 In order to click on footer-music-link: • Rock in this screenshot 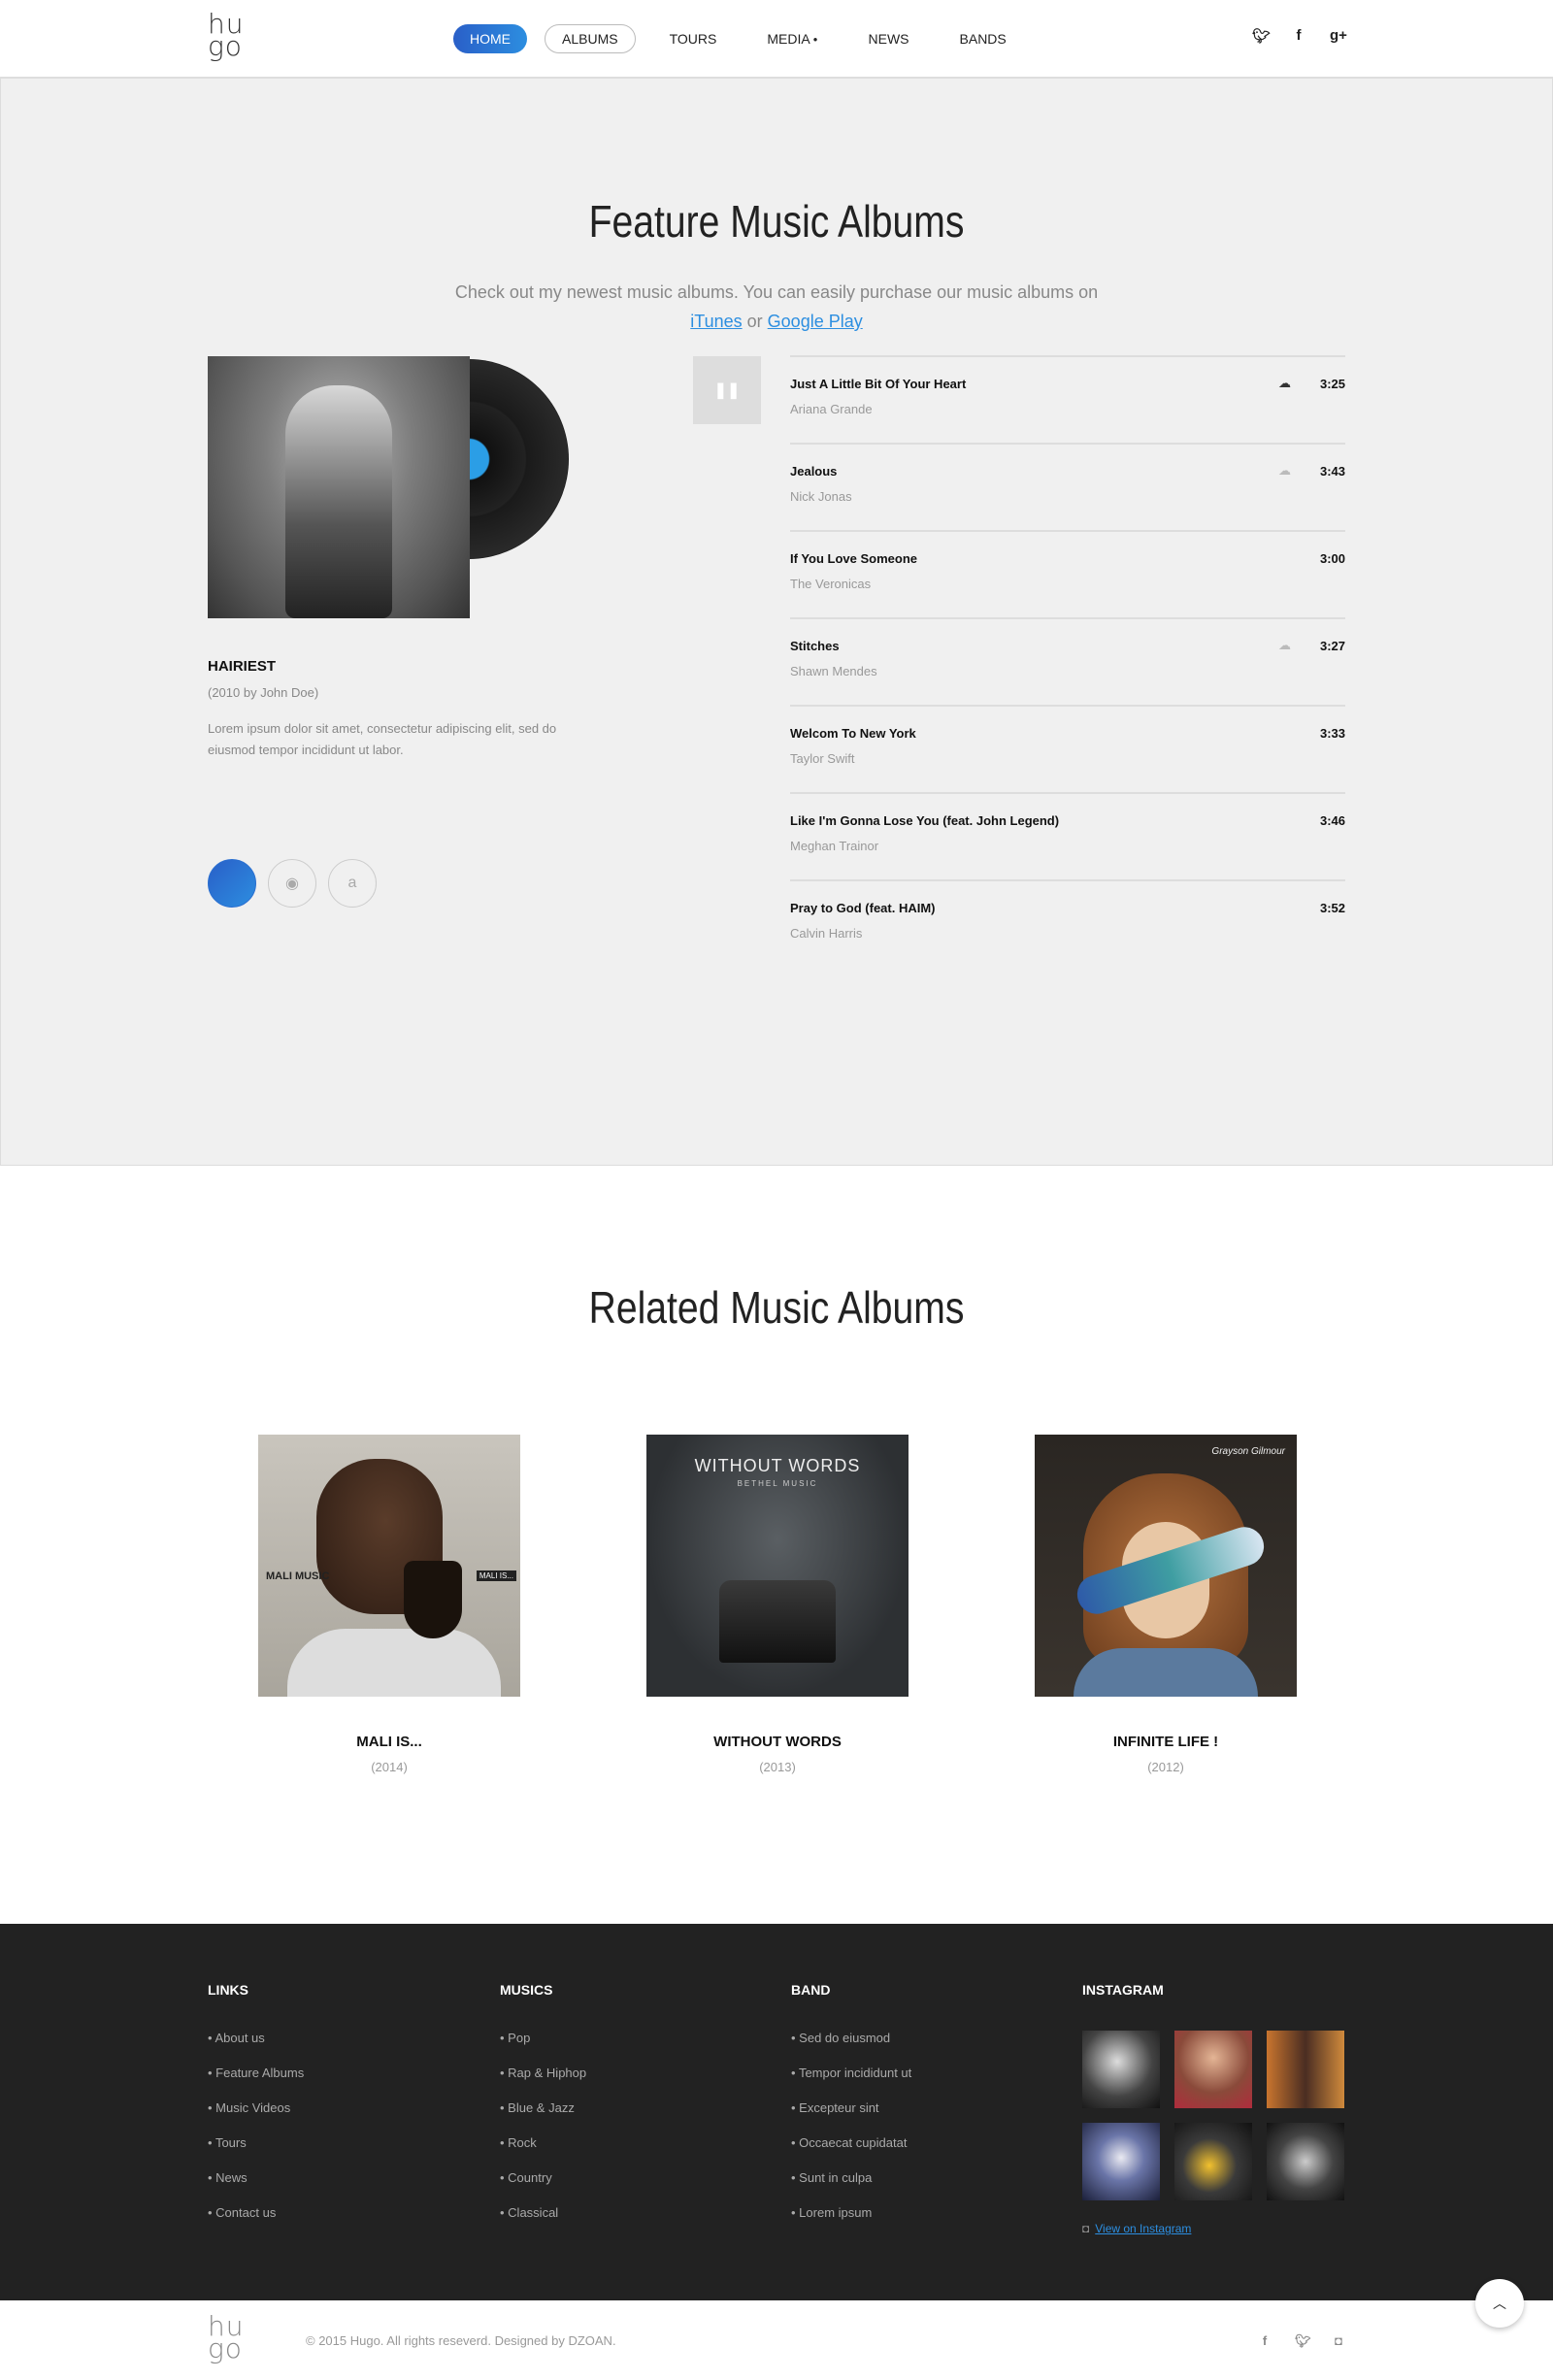, I will do `click(543, 2152)`.